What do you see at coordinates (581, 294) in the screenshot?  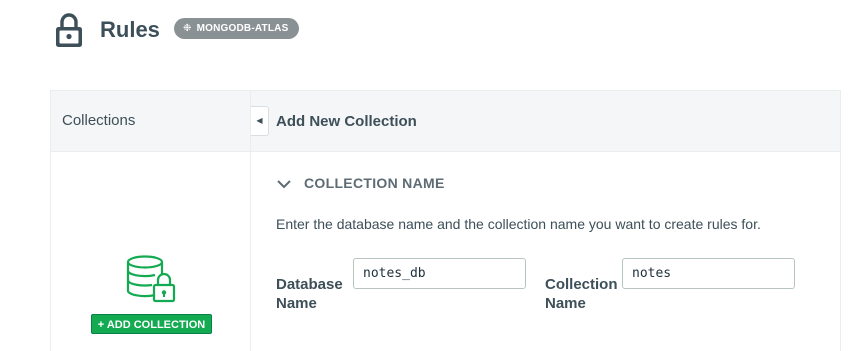 I see `collection-name-label: Collection Name` at bounding box center [581, 294].